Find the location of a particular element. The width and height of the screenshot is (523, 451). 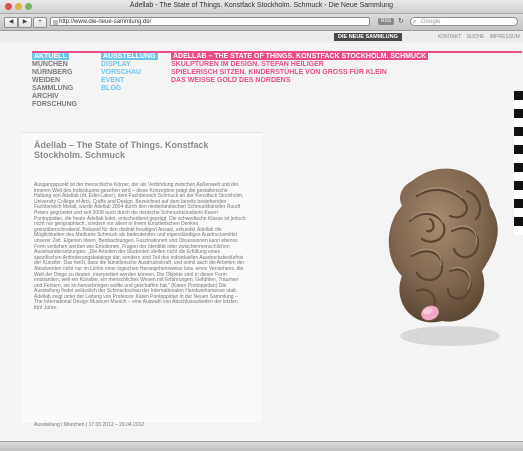

nav-item-blog: BLOG is located at coordinates (129, 89).